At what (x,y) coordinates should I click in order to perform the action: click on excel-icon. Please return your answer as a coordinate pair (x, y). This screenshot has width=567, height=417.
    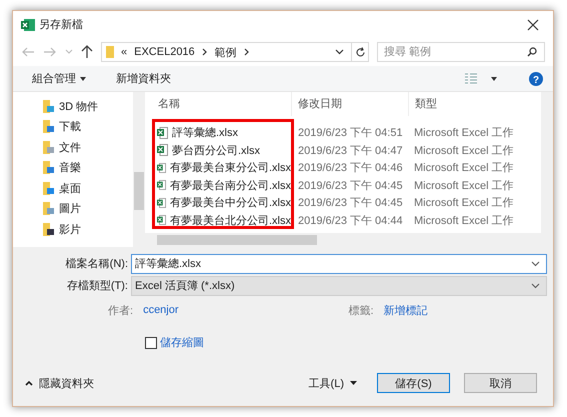
    Looking at the image, I should click on (28, 25).